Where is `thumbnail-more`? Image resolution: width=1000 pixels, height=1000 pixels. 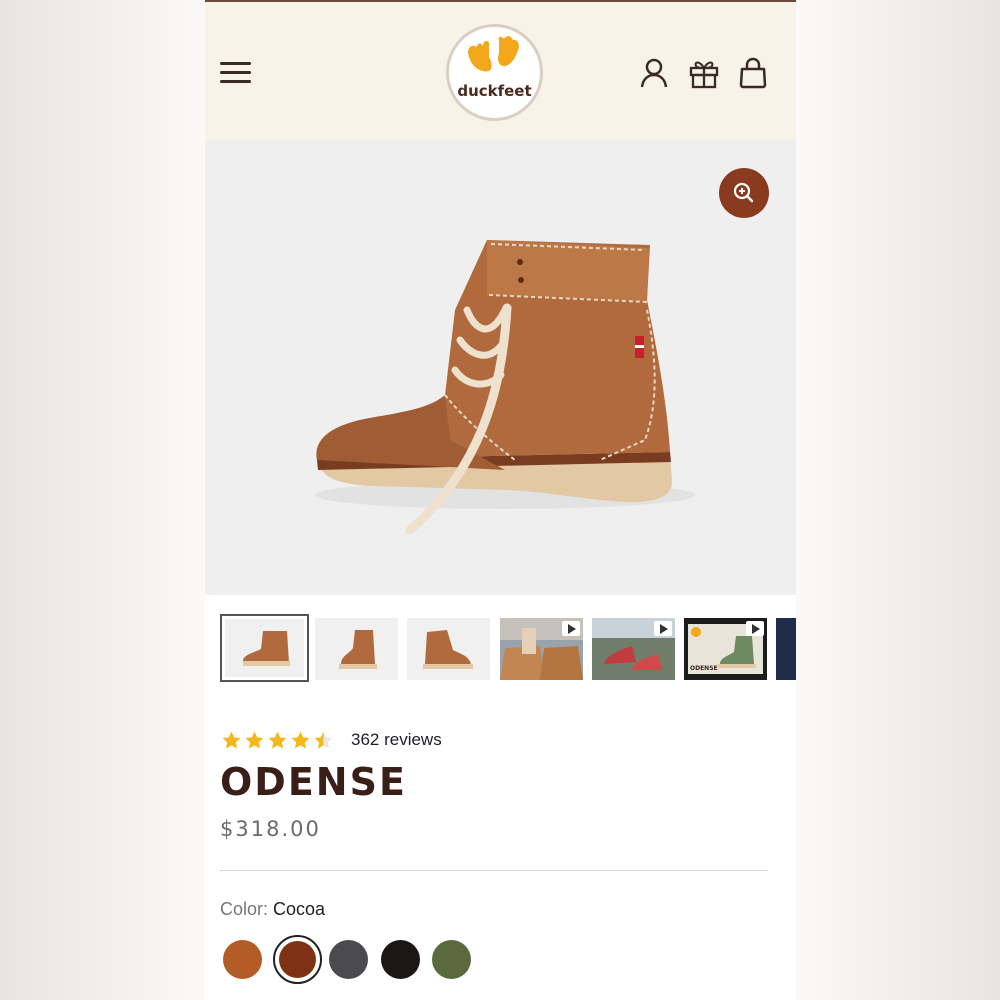 thumbnail-more is located at coordinates (786, 649).